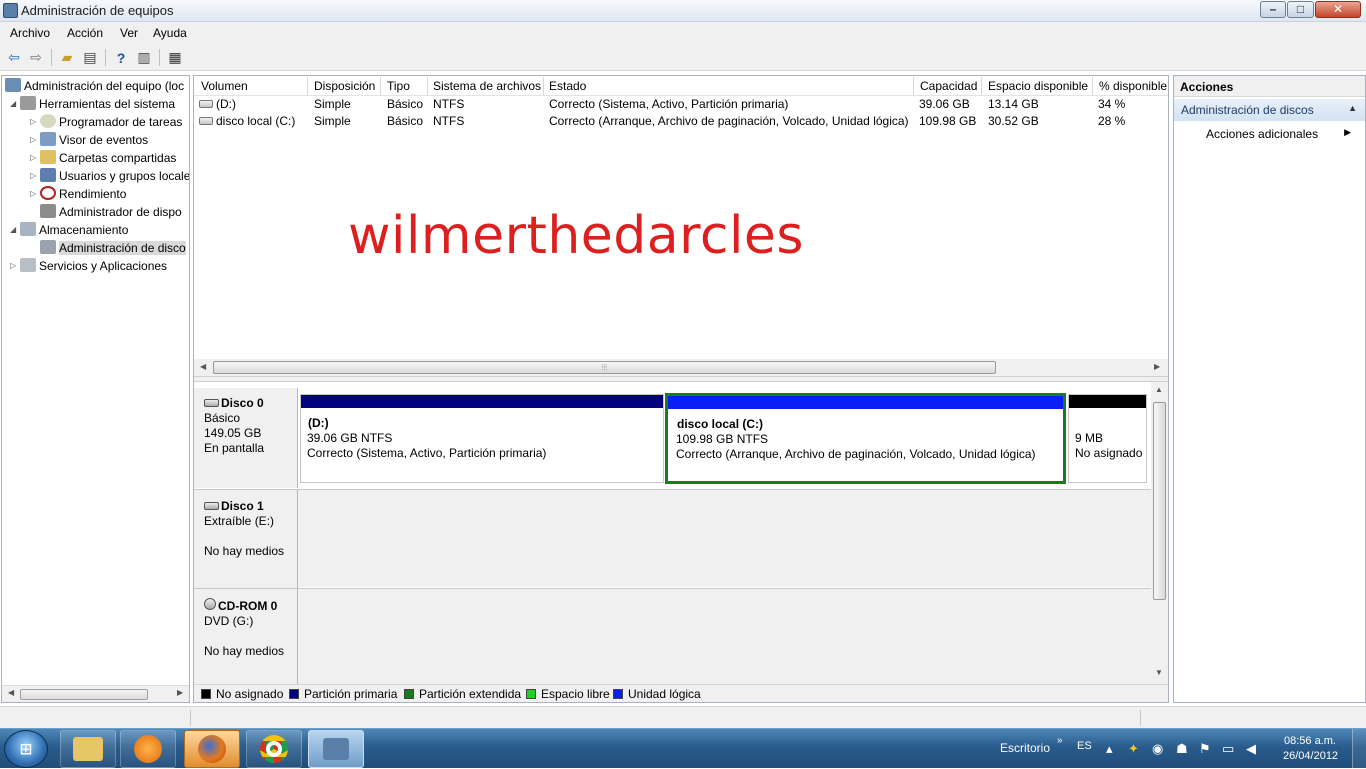  Describe the element at coordinates (567, 86) in the screenshot. I see `column-header-estado: Estado` at that location.